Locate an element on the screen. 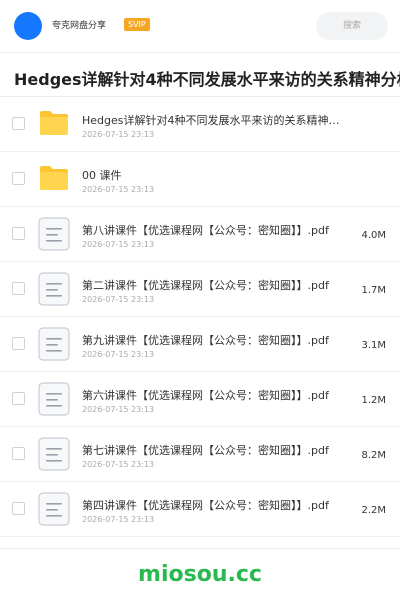 This screenshot has height=600, width=400. file-name: 第二讲课件【优选课程网【公众号：密知圈】】.pdf is located at coordinates (212, 285).